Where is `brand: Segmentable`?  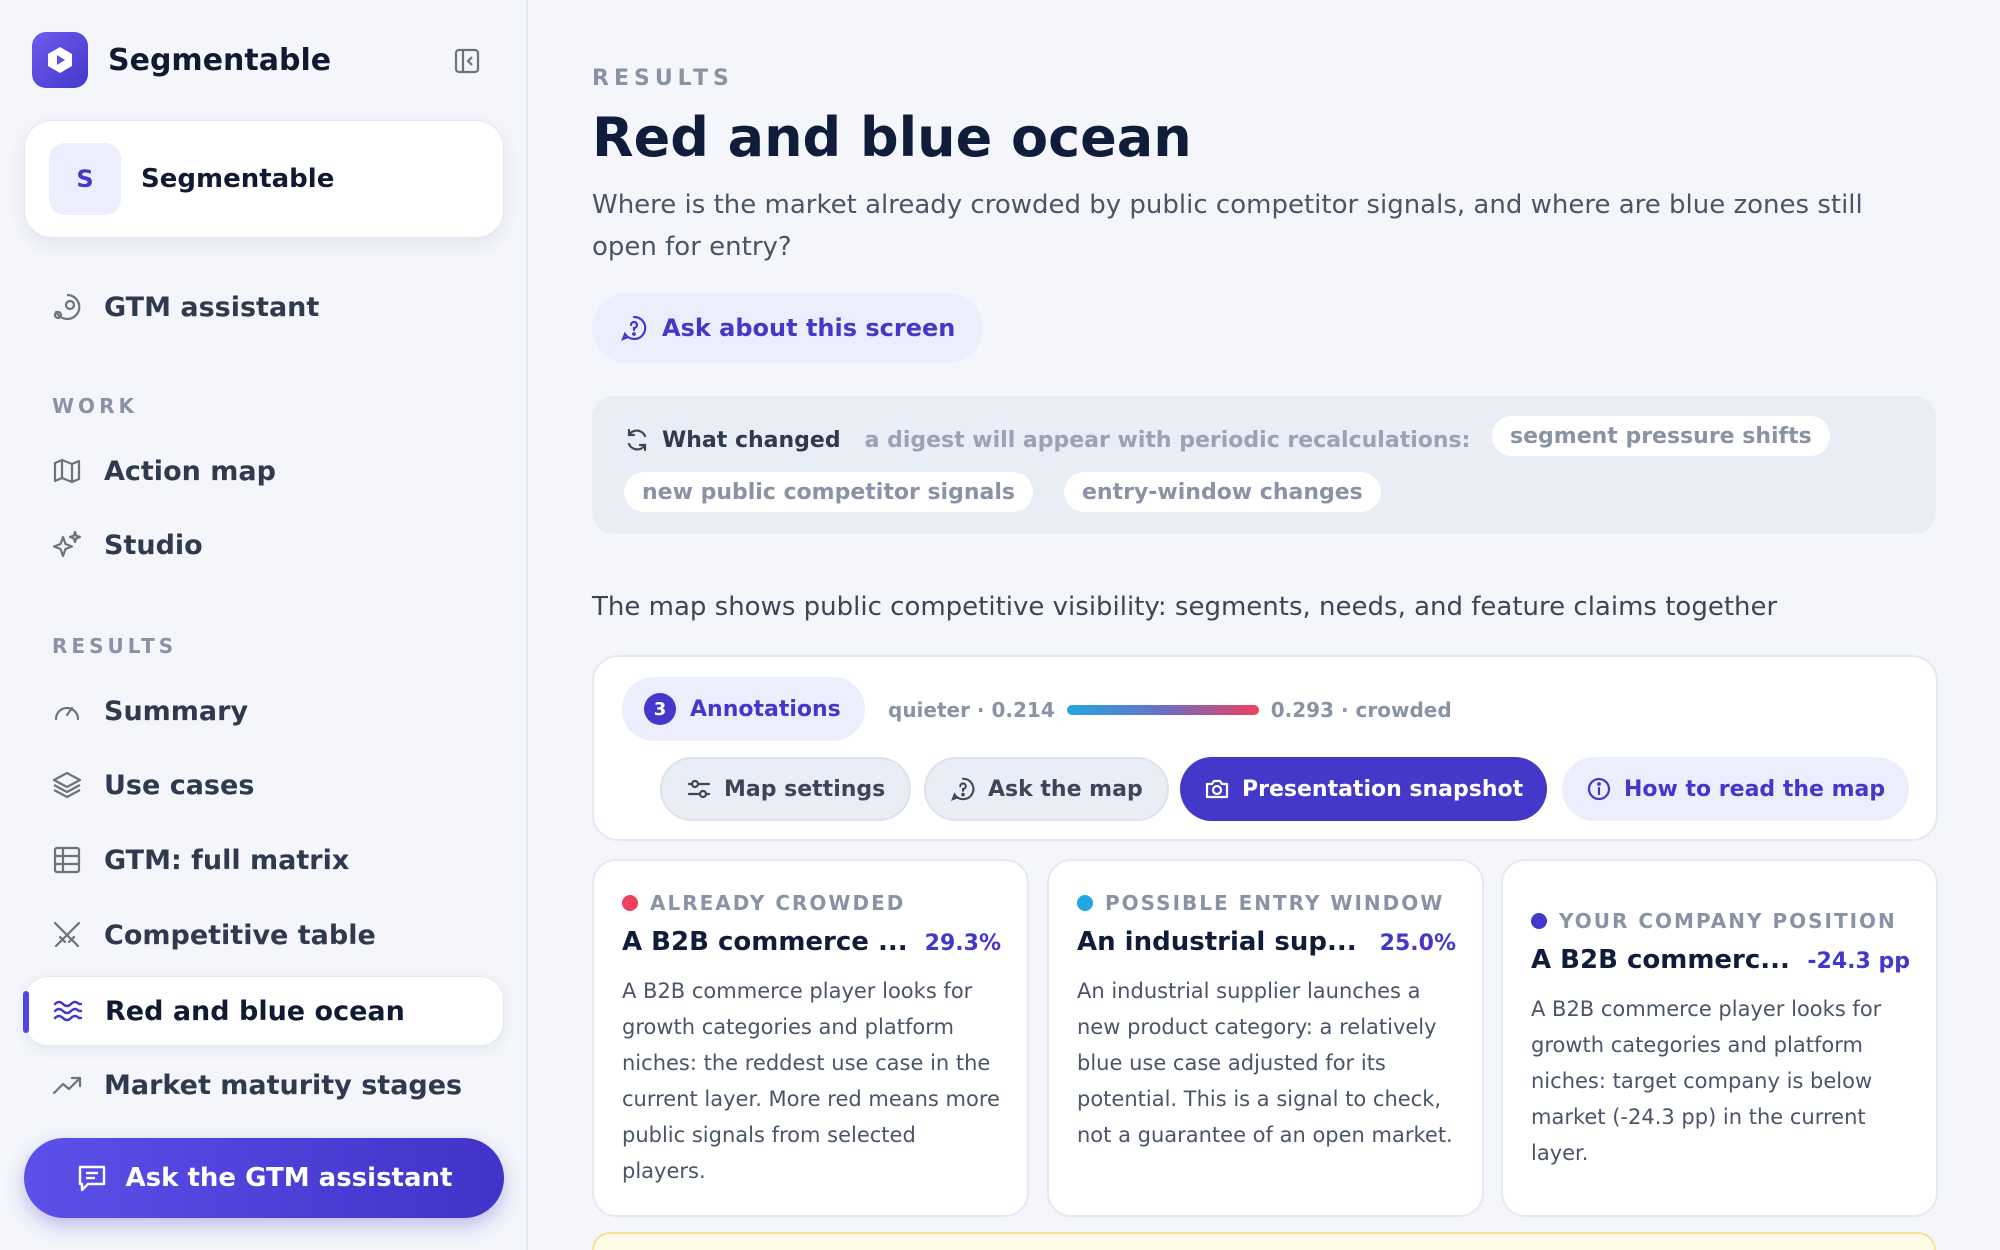
brand: Segmentable is located at coordinates (181, 60).